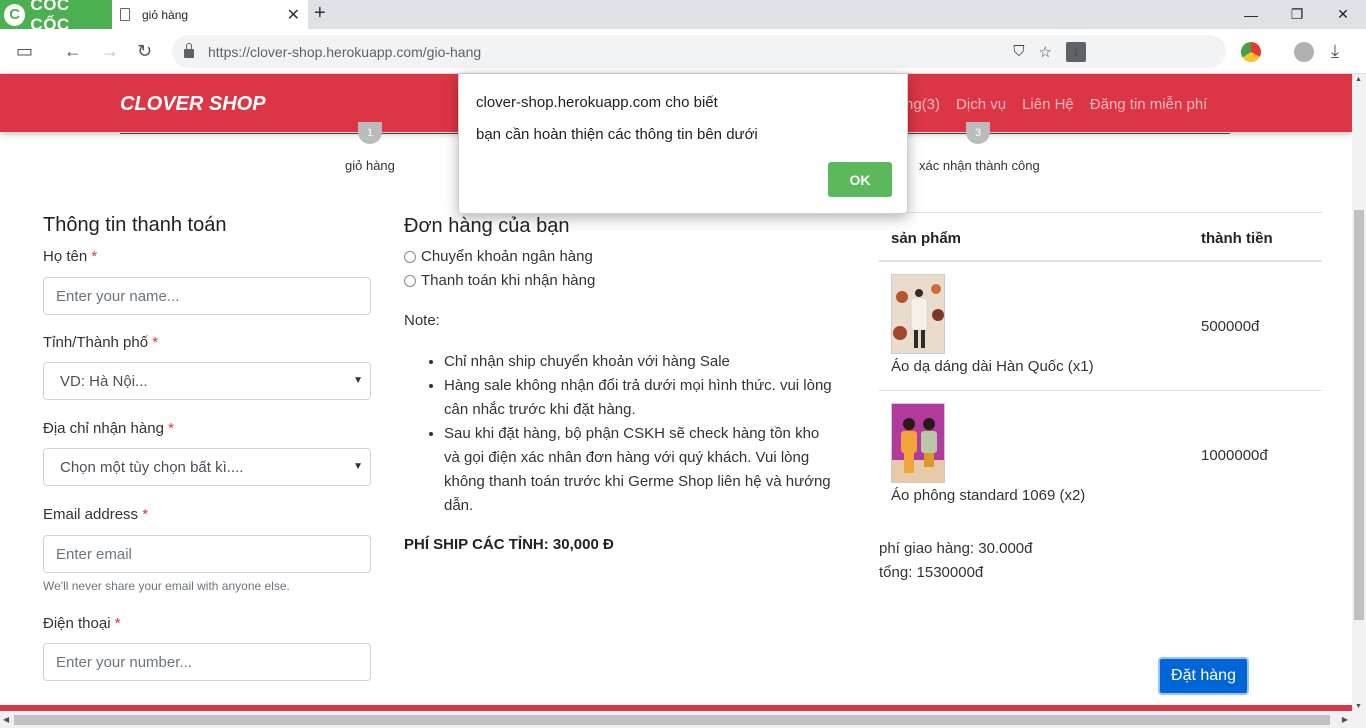  Describe the element at coordinates (487, 226) in the screenshot. I see `order-title: Đơn hàng của bạn` at that location.